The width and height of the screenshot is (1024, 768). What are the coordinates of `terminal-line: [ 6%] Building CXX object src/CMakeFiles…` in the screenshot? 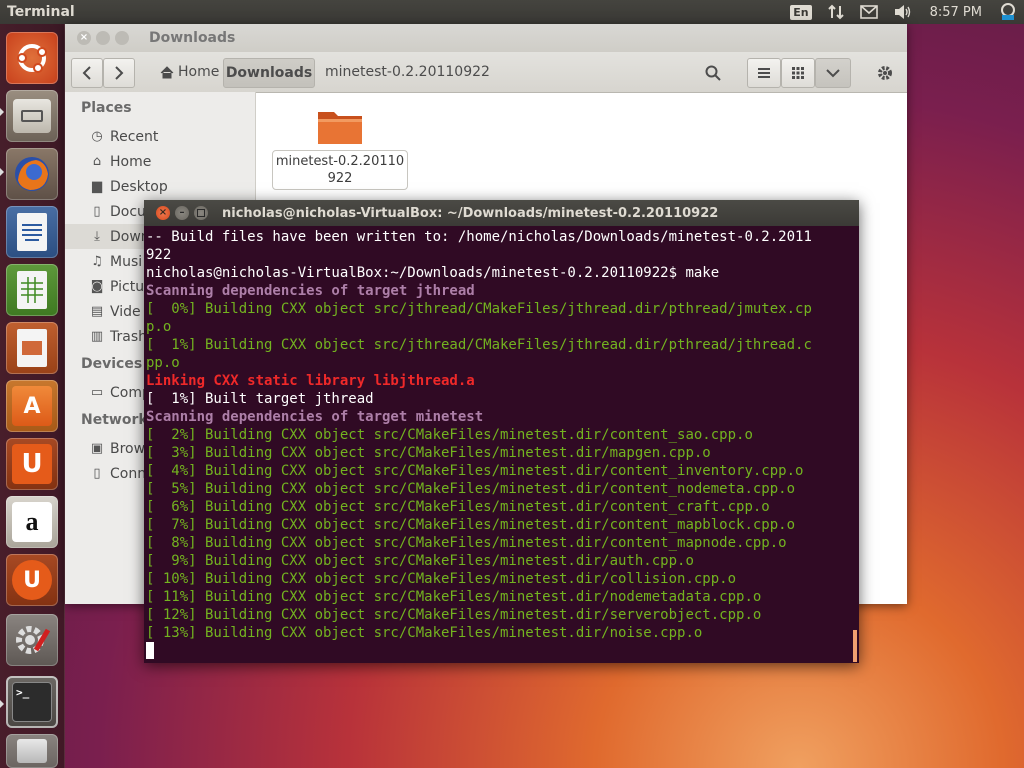 It's located at (458, 507).